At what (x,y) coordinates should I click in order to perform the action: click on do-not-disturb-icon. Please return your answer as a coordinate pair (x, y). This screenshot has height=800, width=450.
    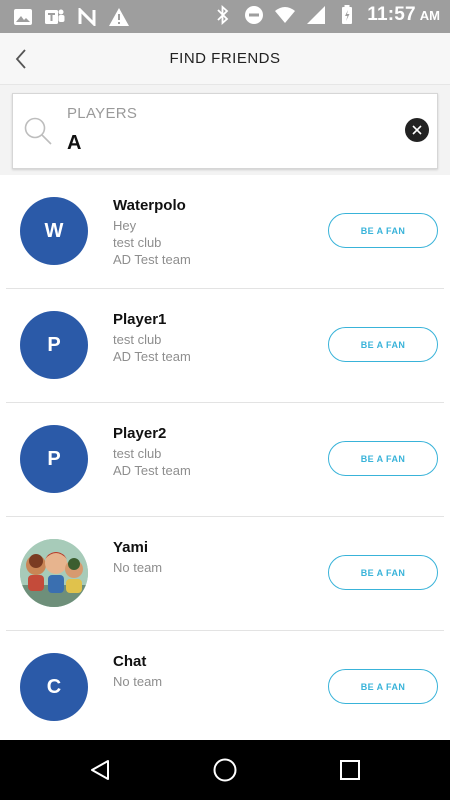
    Looking at the image, I should click on (254, 15).